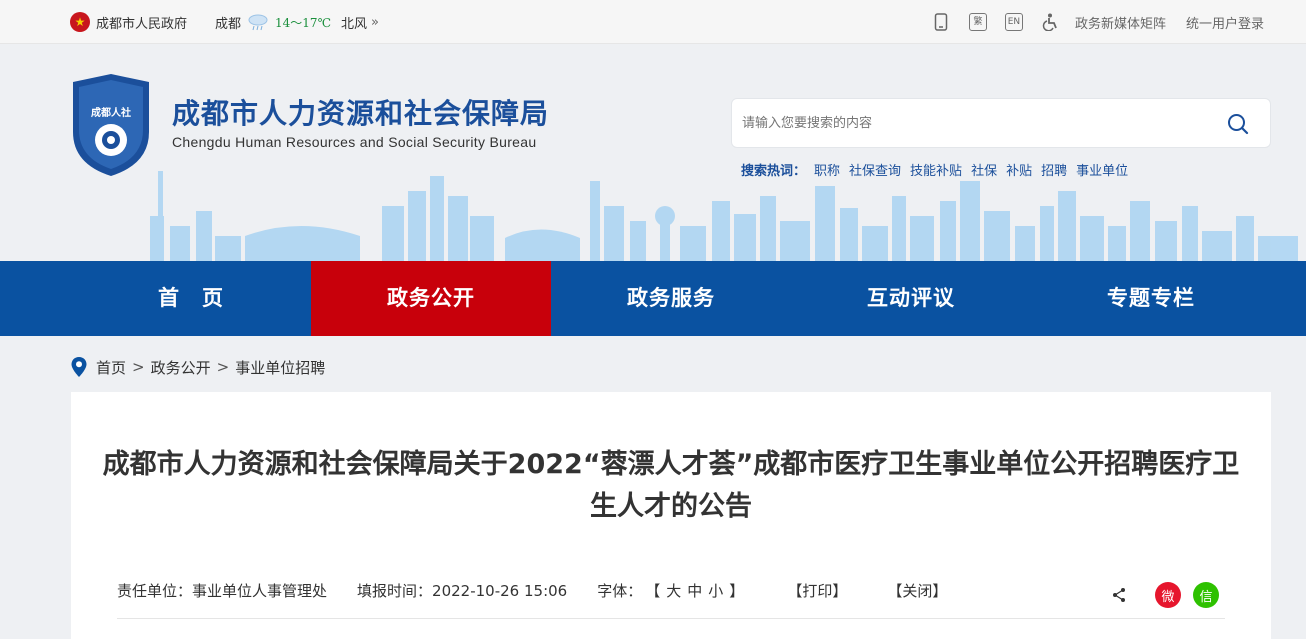 This screenshot has height=639, width=1306. Describe the element at coordinates (1019, 169) in the screenshot. I see `hot-word: 补贴` at that location.